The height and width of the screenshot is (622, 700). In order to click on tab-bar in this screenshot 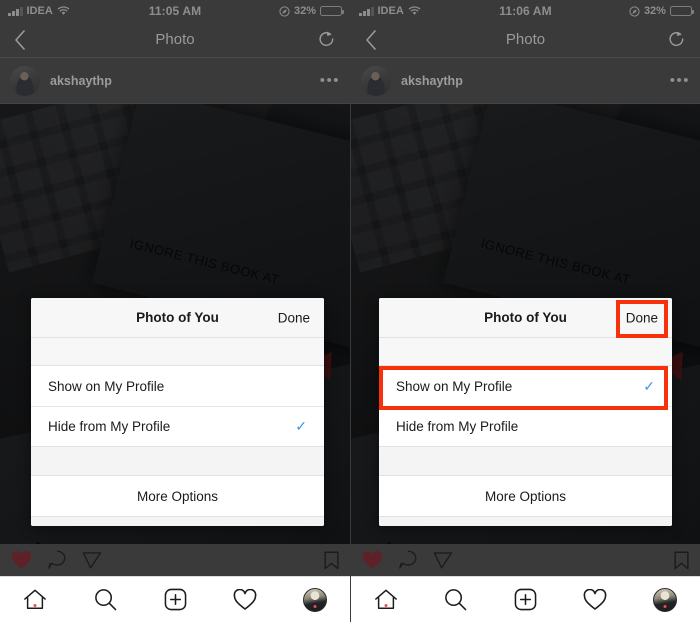, I will do `click(525, 599)`.